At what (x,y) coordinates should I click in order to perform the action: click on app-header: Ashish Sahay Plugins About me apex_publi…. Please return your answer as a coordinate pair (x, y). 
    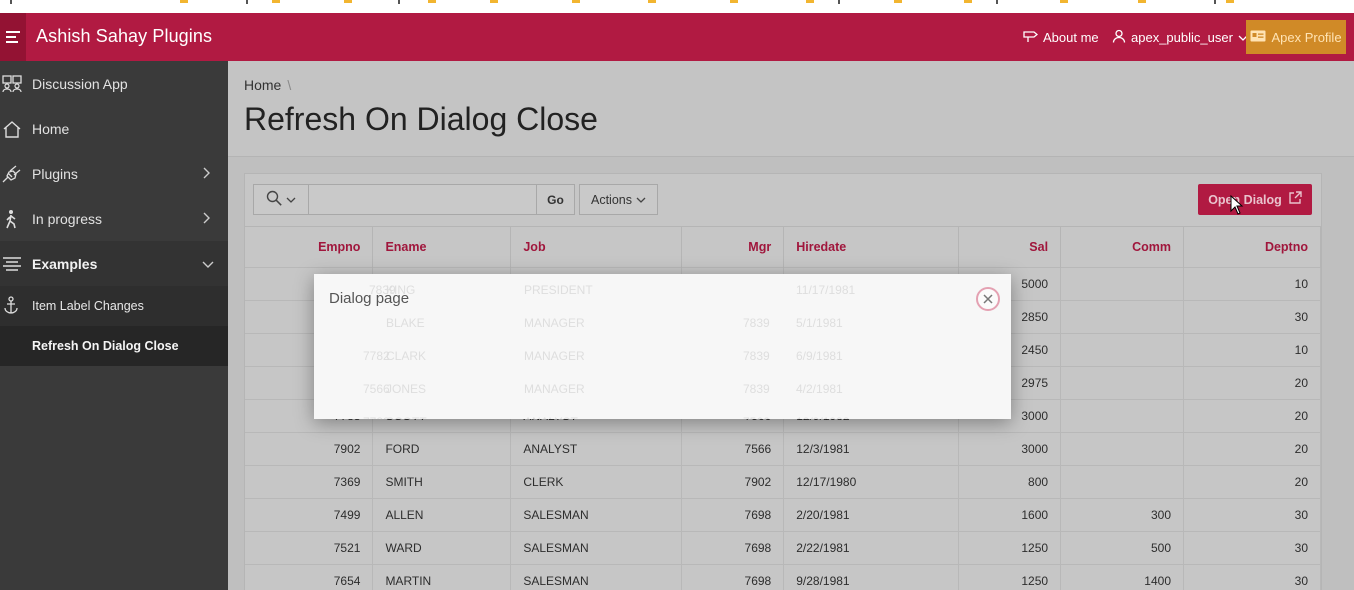
    Looking at the image, I should click on (677, 37).